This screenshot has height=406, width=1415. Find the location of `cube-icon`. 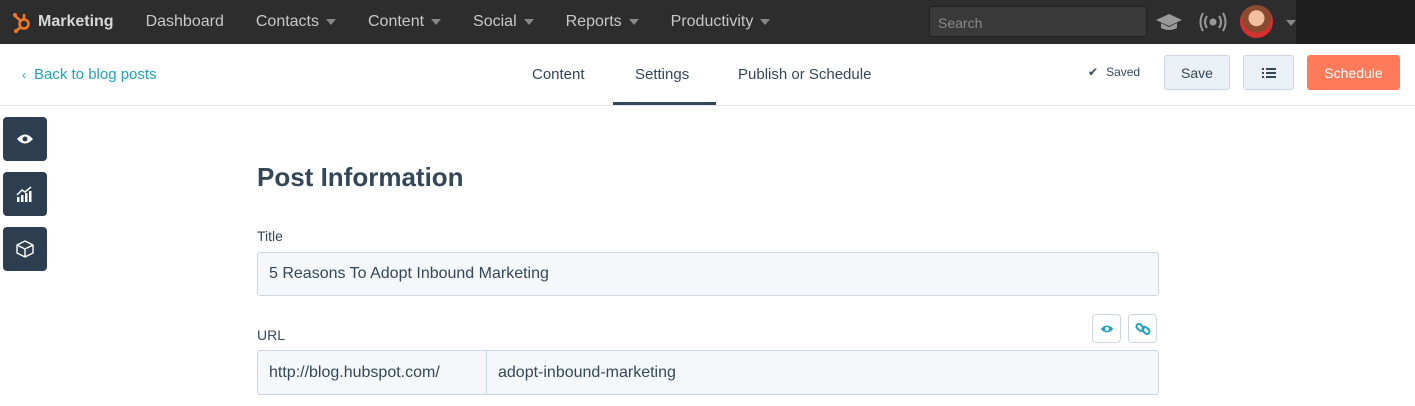

cube-icon is located at coordinates (25, 249).